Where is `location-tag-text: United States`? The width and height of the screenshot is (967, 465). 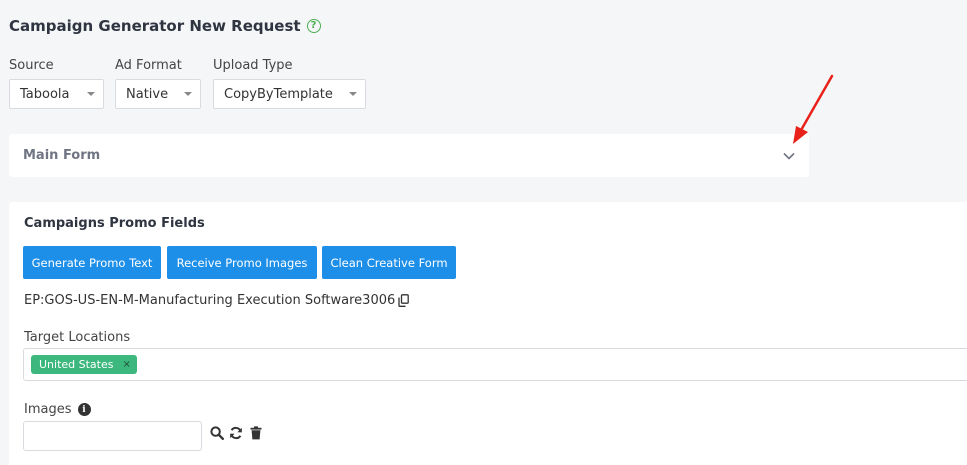 location-tag-text: United States is located at coordinates (76, 364).